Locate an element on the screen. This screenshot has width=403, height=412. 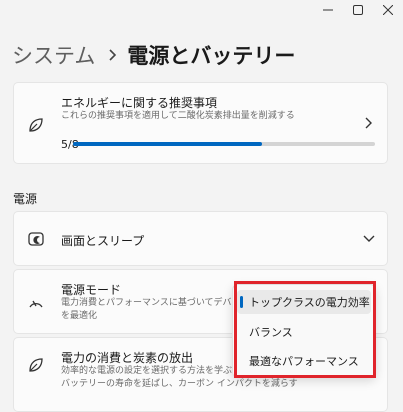
close-button is located at coordinates (388, 10).